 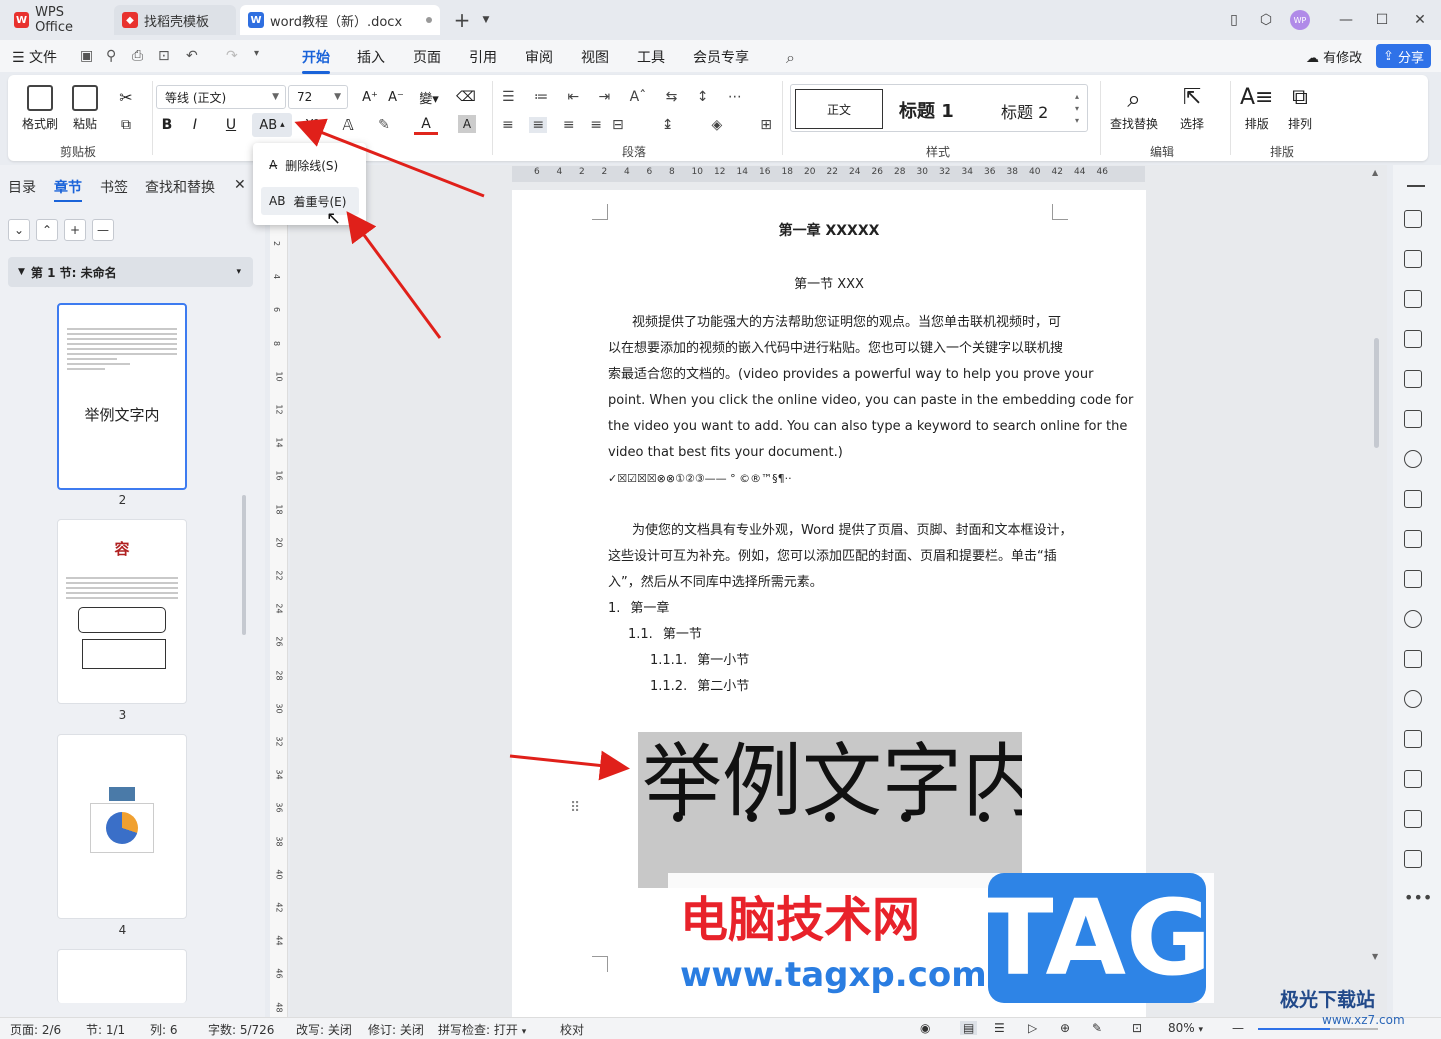 What do you see at coordinates (1065, 1028) in the screenshot?
I see `web-view-icon: ⊕` at bounding box center [1065, 1028].